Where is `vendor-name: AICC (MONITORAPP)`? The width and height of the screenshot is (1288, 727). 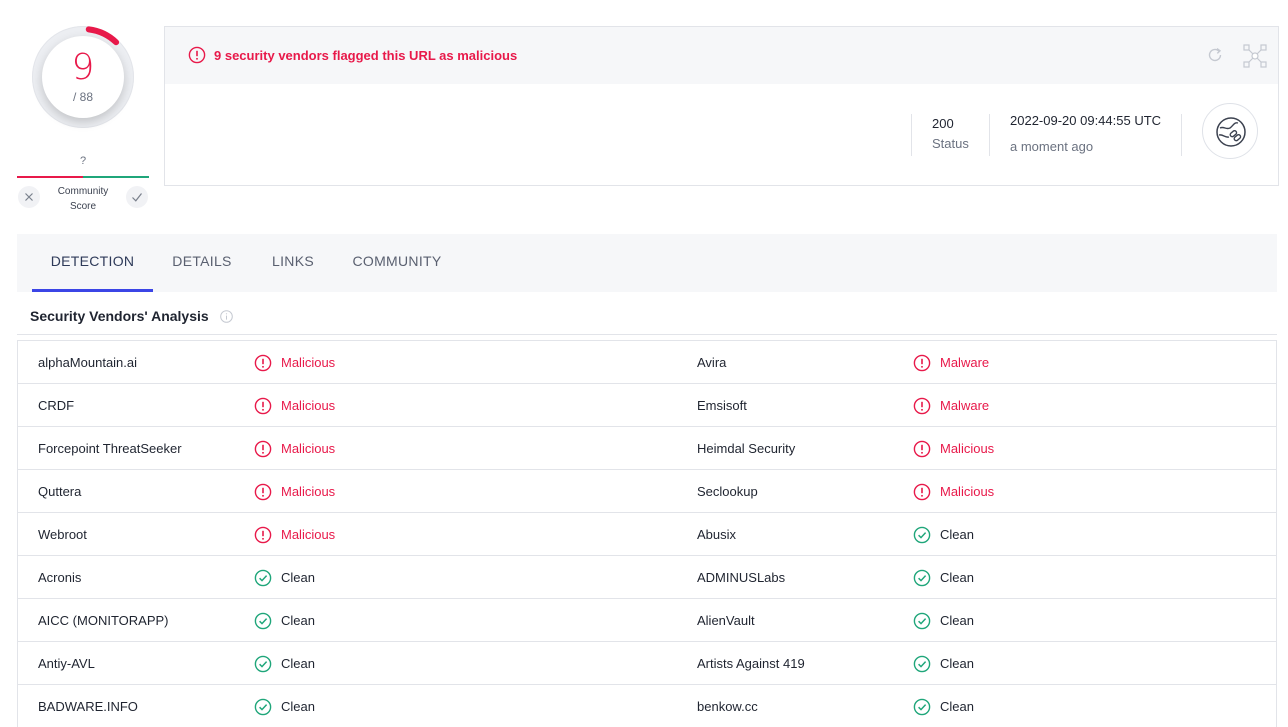
vendor-name: AICC (MONITORAPP) is located at coordinates (103, 620).